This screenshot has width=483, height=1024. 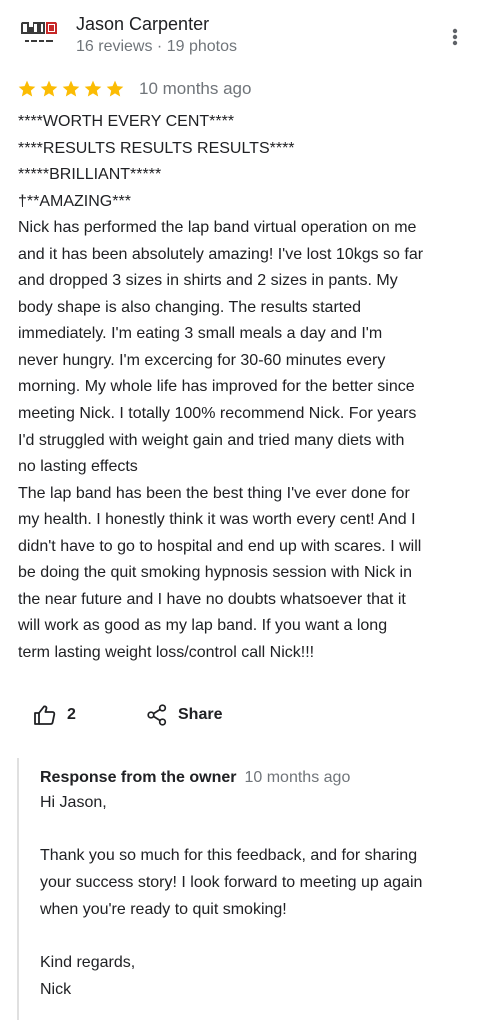 I want to click on reviewer-name: Jason Carpenter, so click(x=142, y=24).